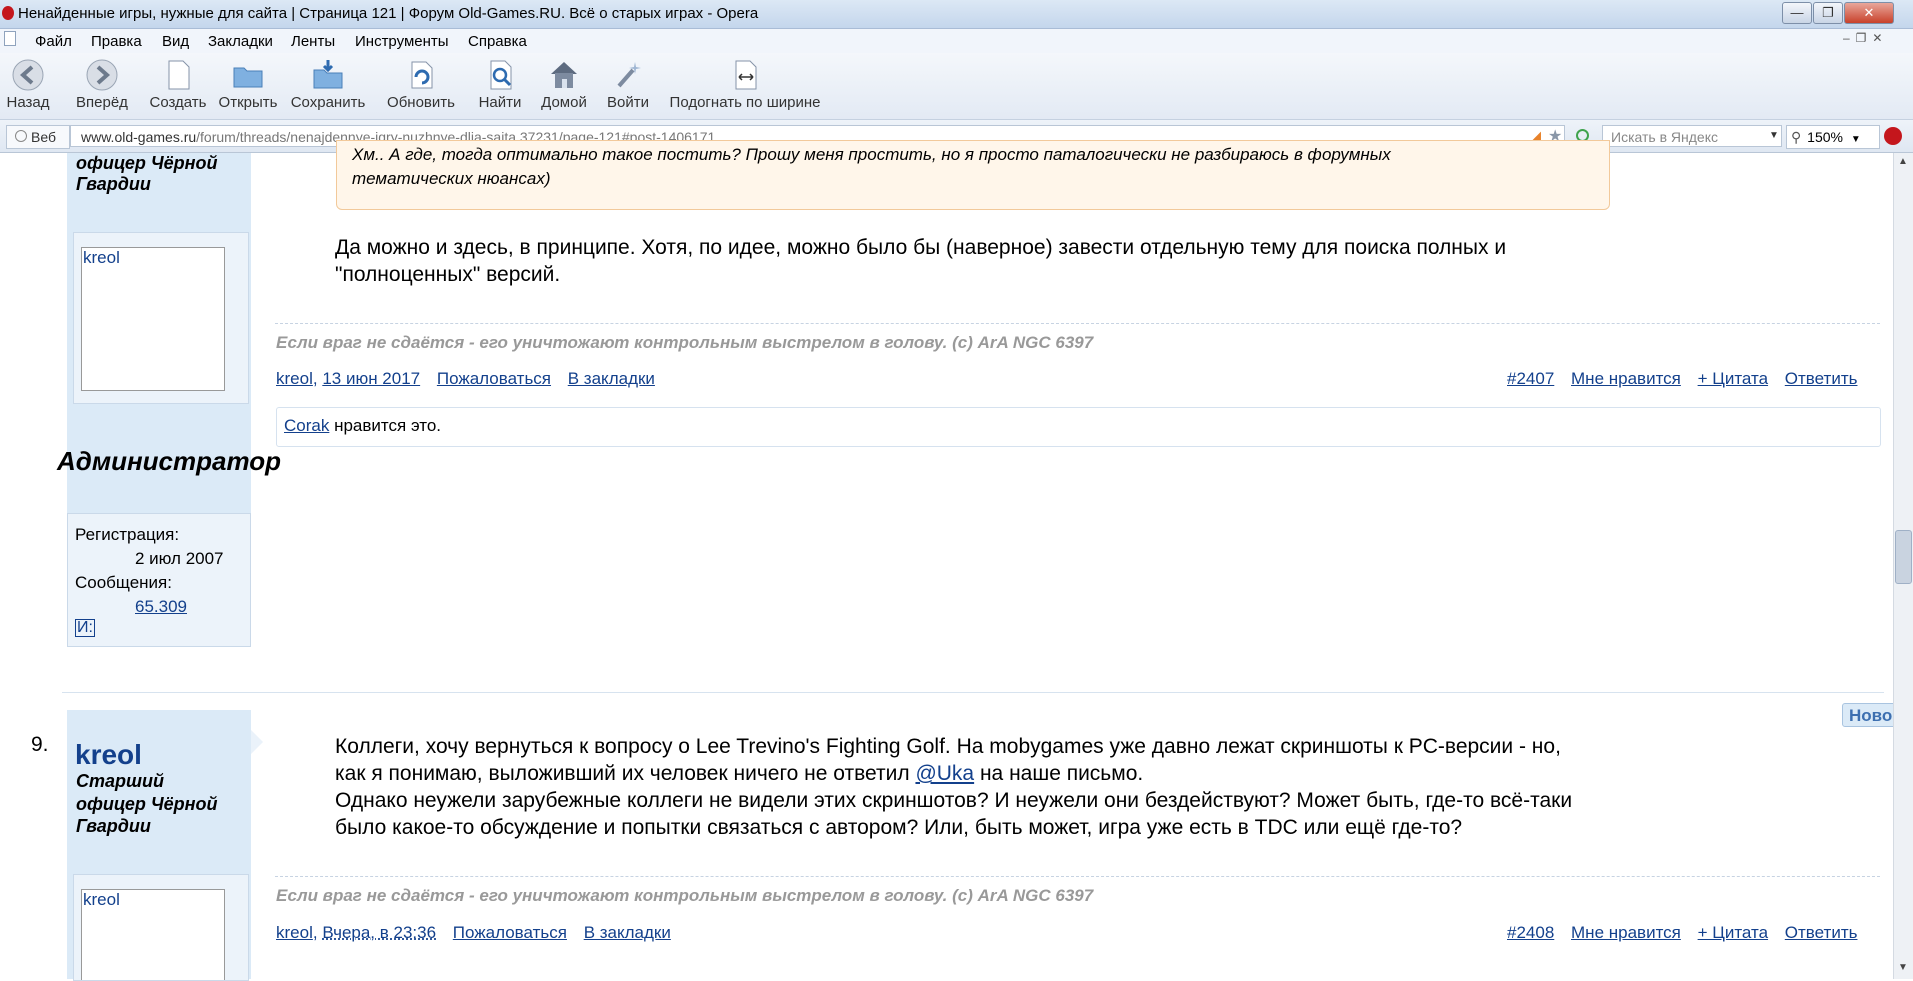 The height and width of the screenshot is (981, 1913). Describe the element at coordinates (1682, 933) in the screenshot. I see `post2-actions: #2408 Мне нравится + Цитата Ответить` at that location.